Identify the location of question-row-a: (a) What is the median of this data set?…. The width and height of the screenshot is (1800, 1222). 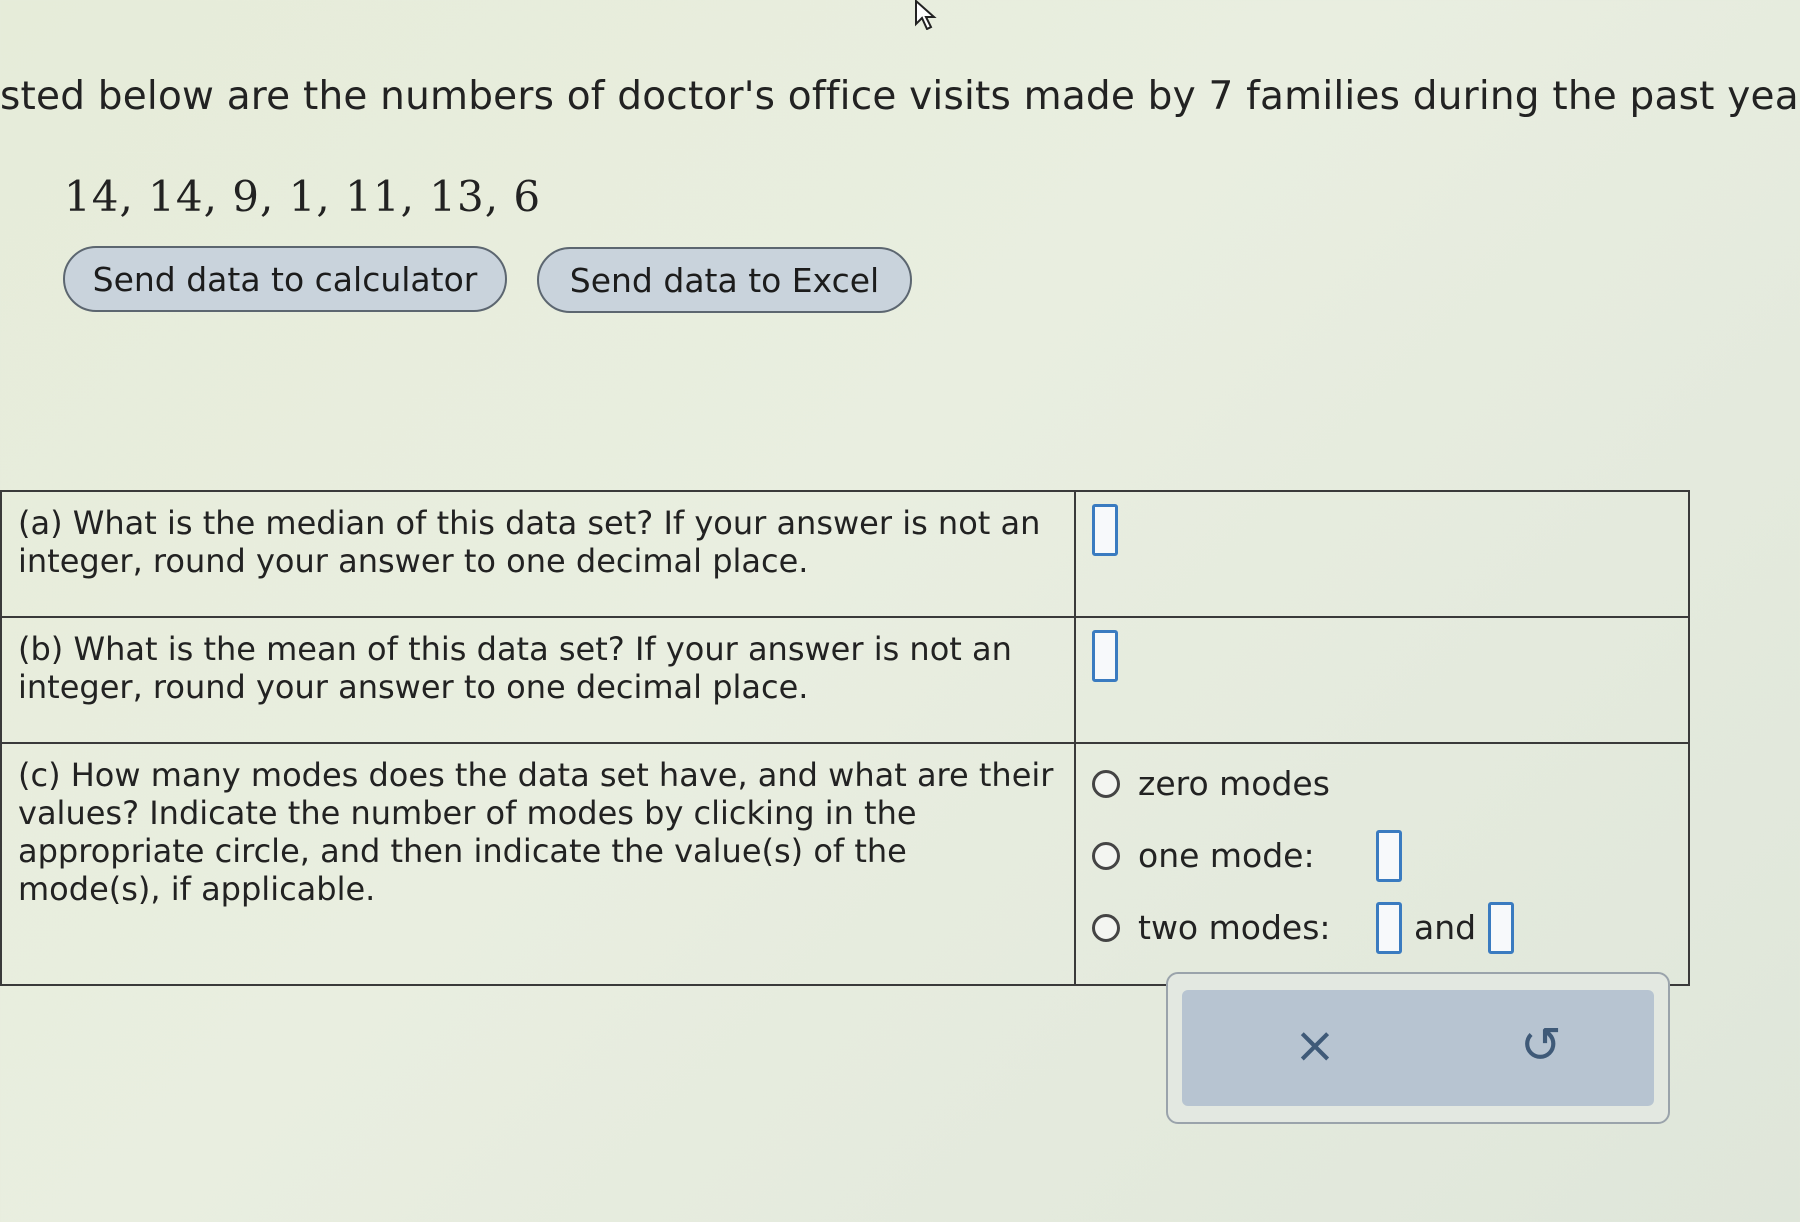
(845, 554).